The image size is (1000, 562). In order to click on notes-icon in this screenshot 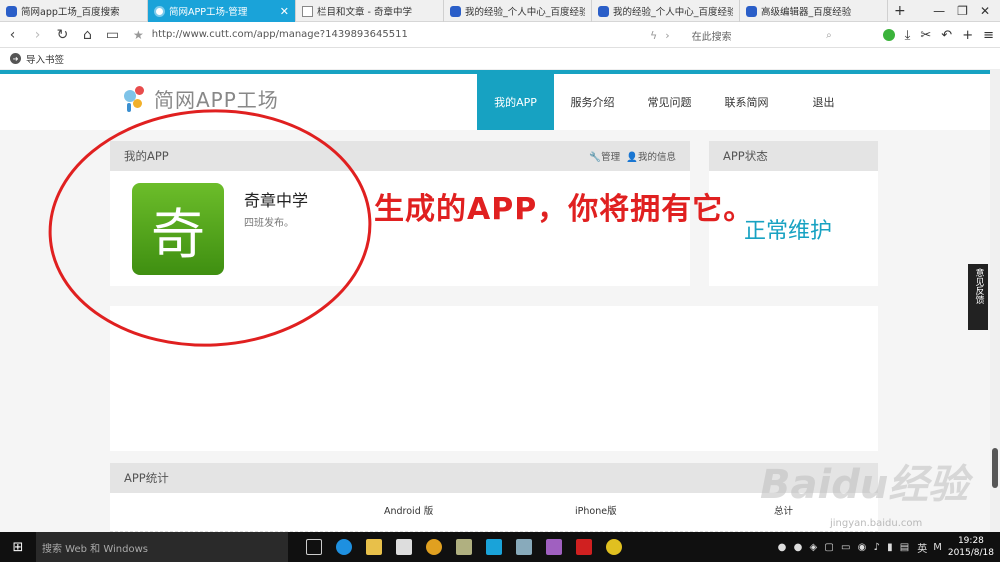, I will do `click(464, 547)`.